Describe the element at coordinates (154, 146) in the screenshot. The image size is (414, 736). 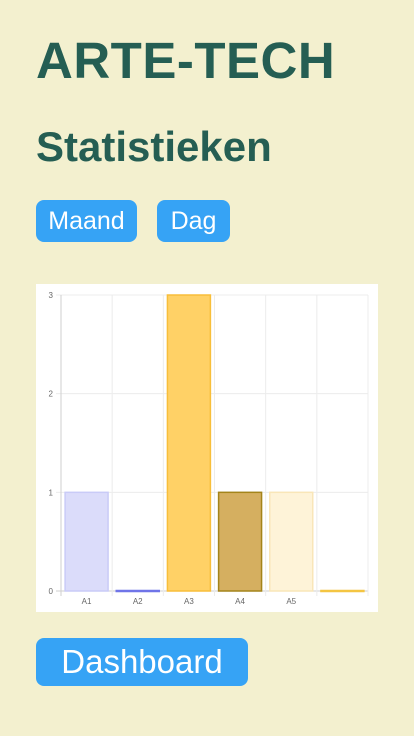
I see `page-title: Statistieken` at that location.